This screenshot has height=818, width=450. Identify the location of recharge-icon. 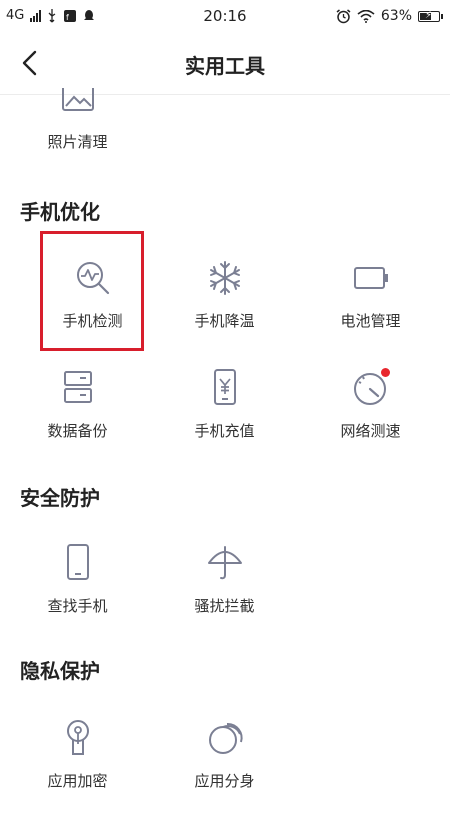
(224, 387).